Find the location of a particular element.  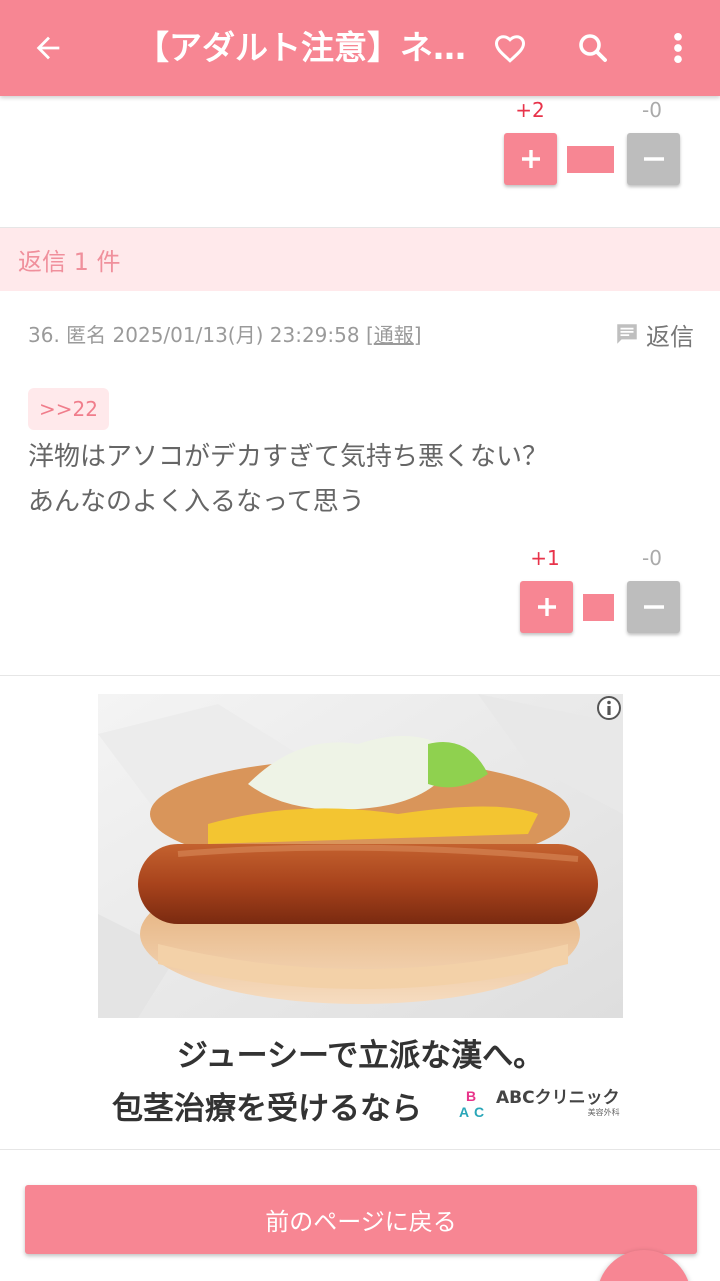

search-icon is located at coordinates (593, 48).